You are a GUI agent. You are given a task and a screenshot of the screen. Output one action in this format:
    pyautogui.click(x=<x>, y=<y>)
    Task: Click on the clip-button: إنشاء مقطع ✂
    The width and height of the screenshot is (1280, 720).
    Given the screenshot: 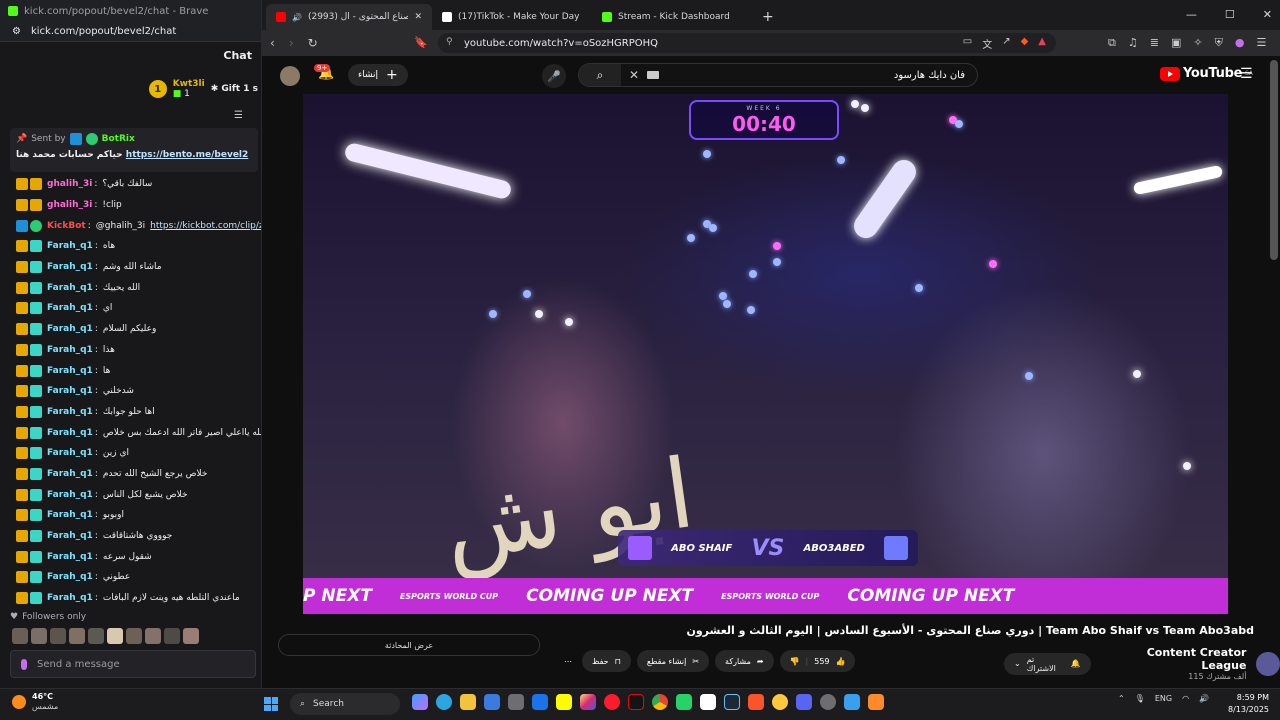 What is the action you would take?
    pyautogui.click(x=673, y=661)
    